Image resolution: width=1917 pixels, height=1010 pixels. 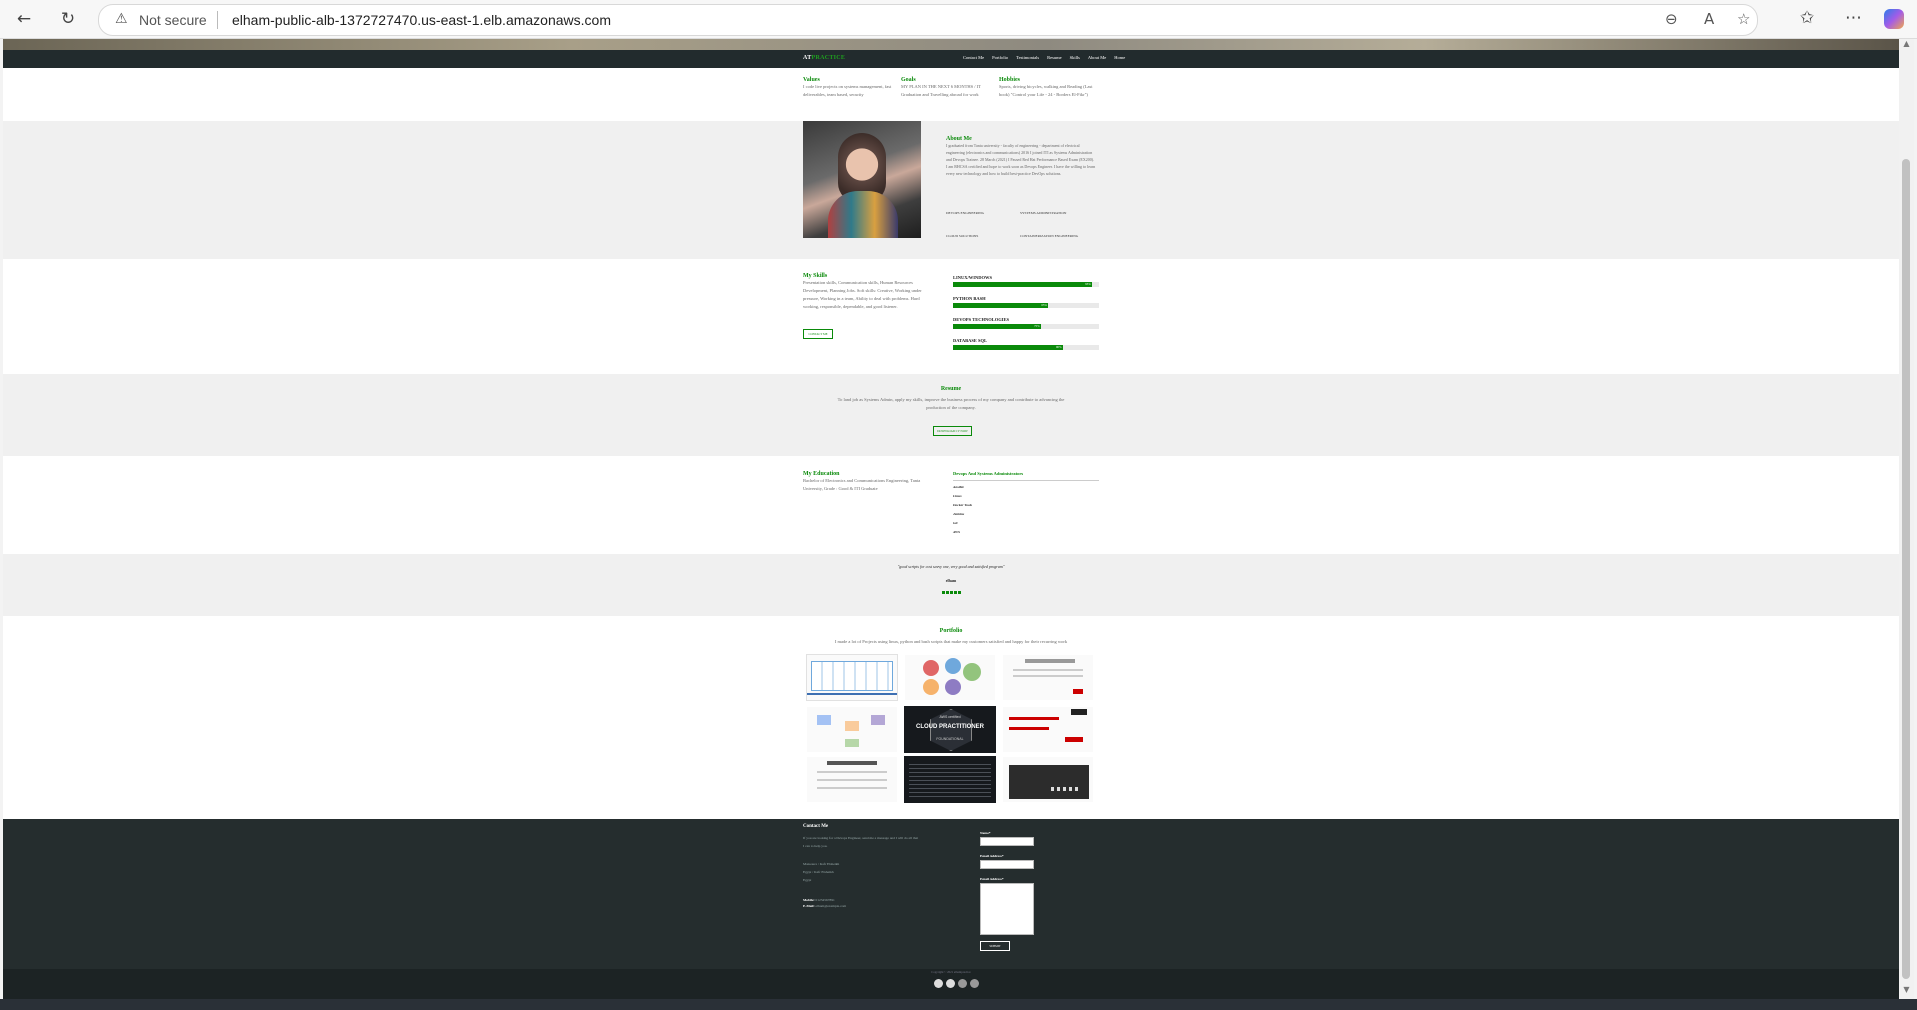 What do you see at coordinates (950, 739) in the screenshot?
I see `thumb-badge-subtitle: FOUNDATIONAL` at bounding box center [950, 739].